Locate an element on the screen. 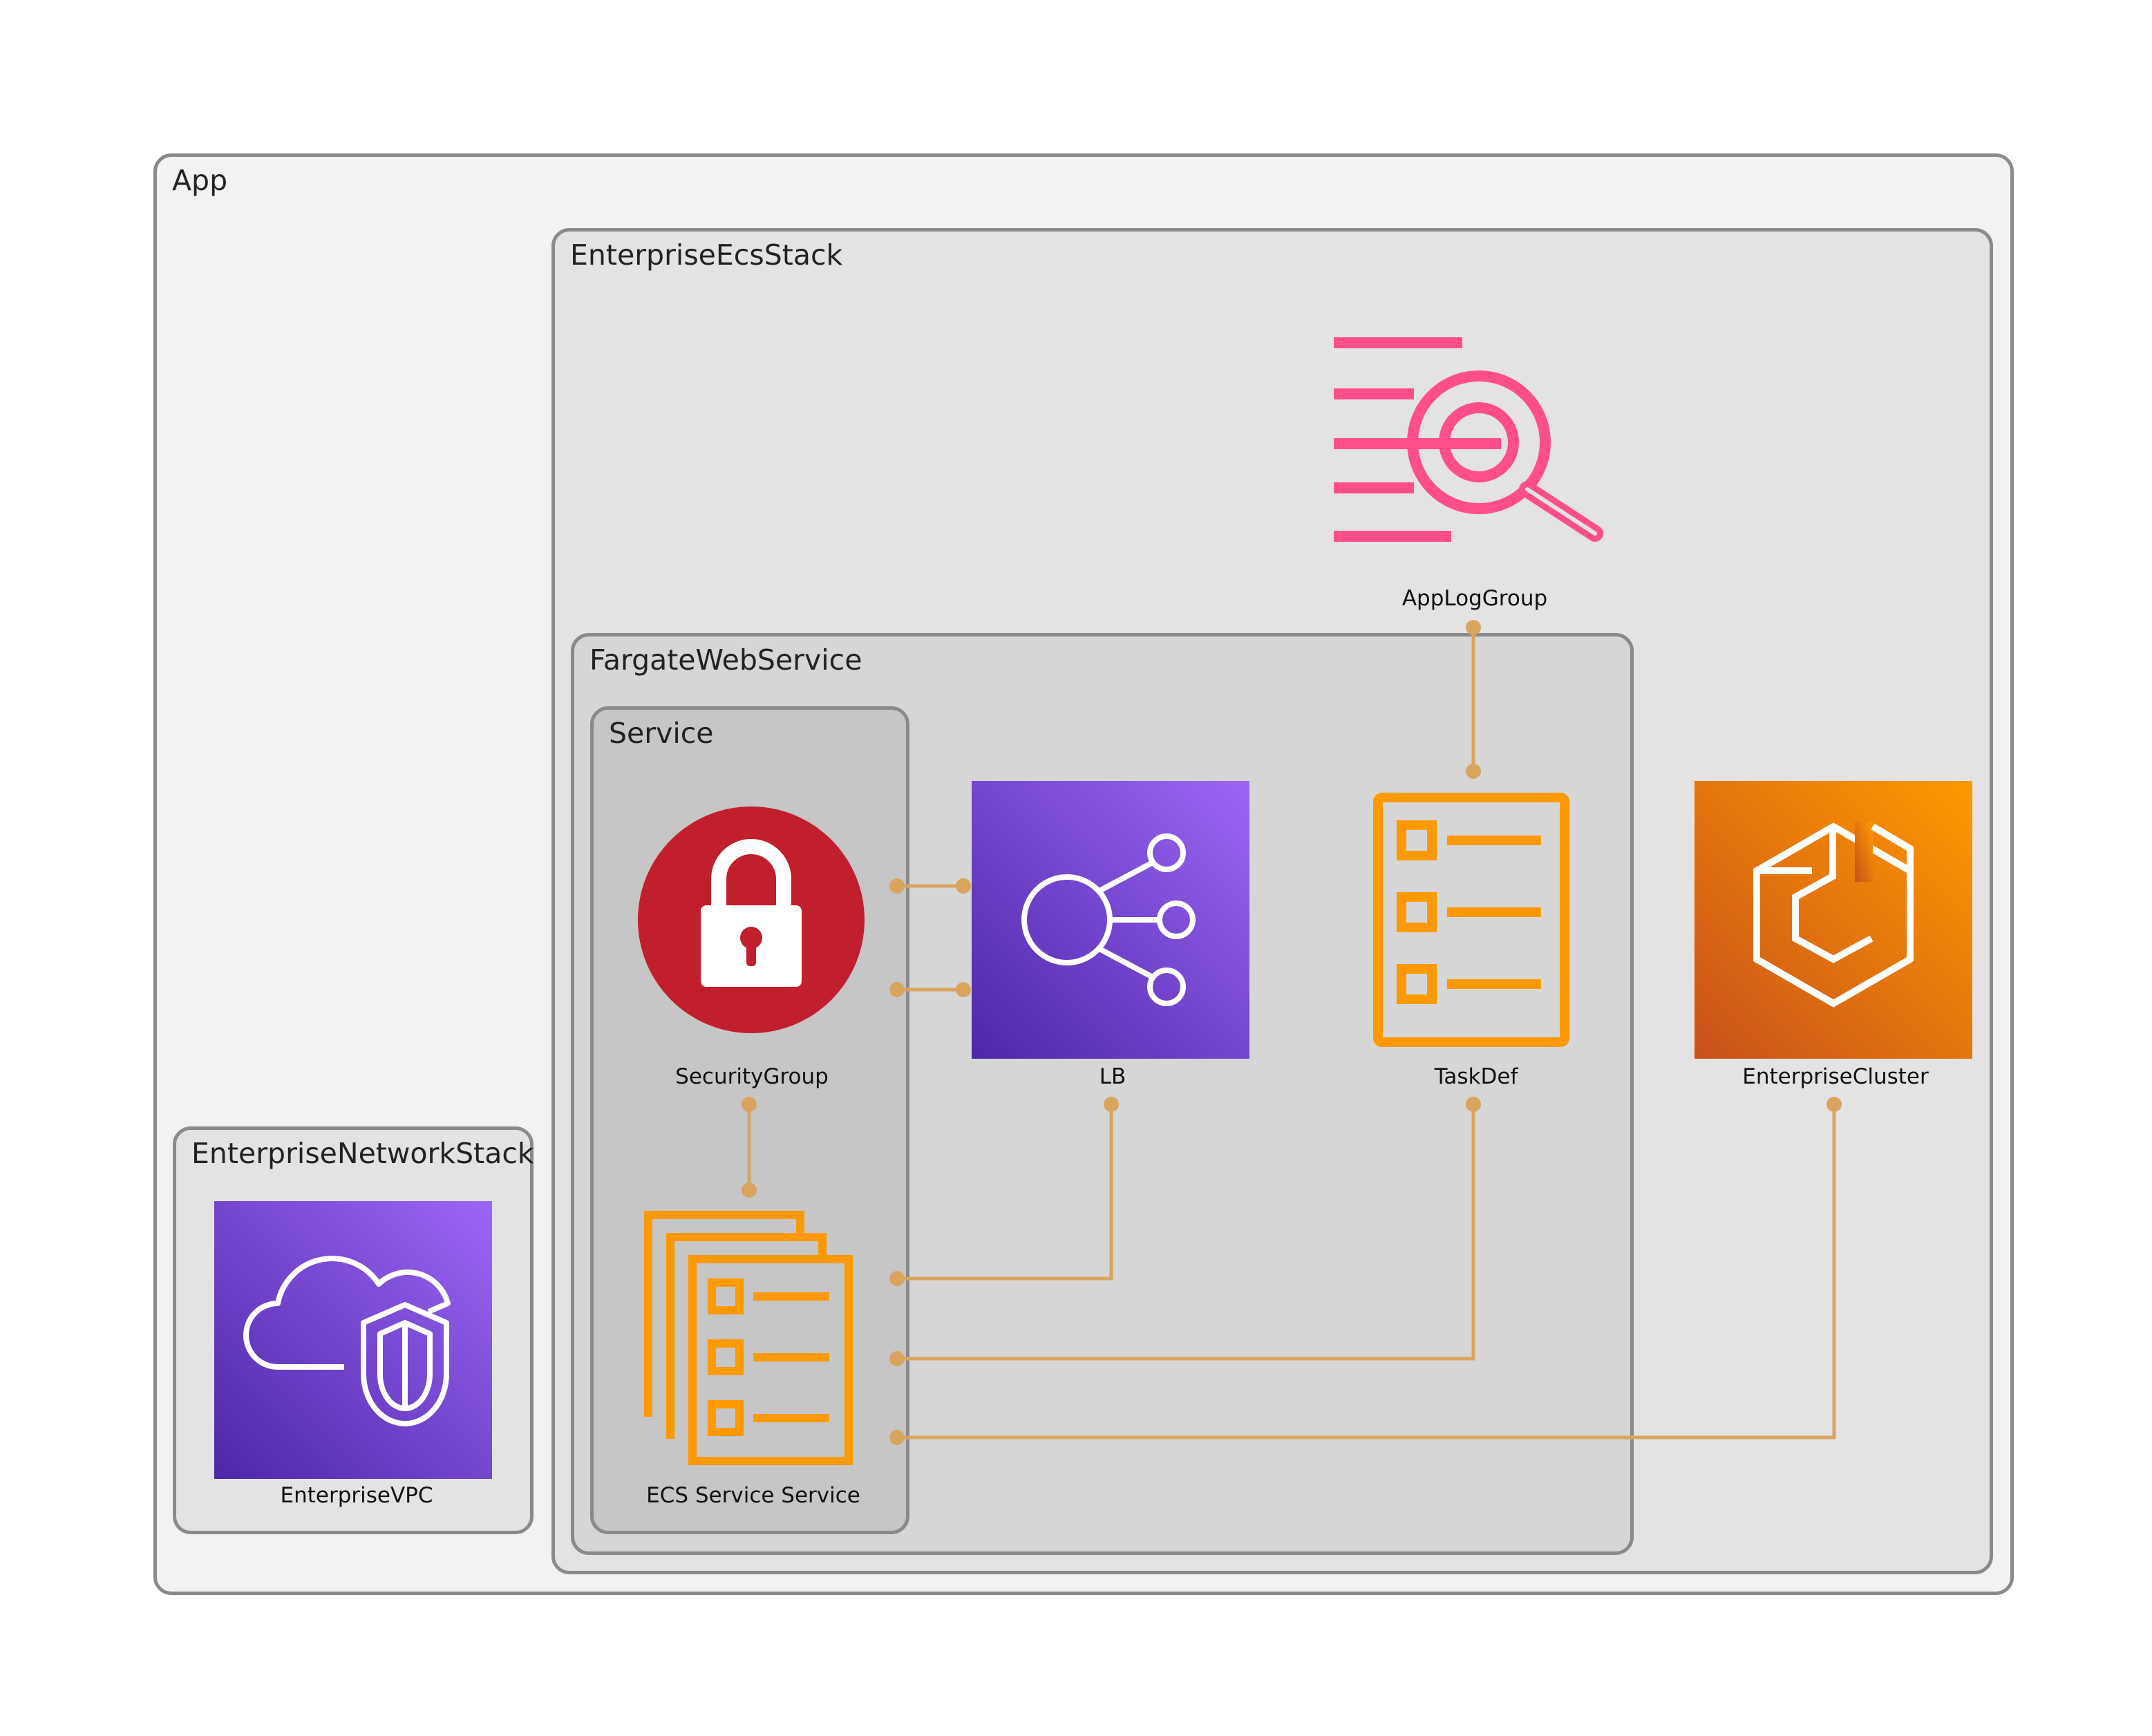 This screenshot has height=1736, width=2152. load-balancer-icon is located at coordinates (1111, 920).